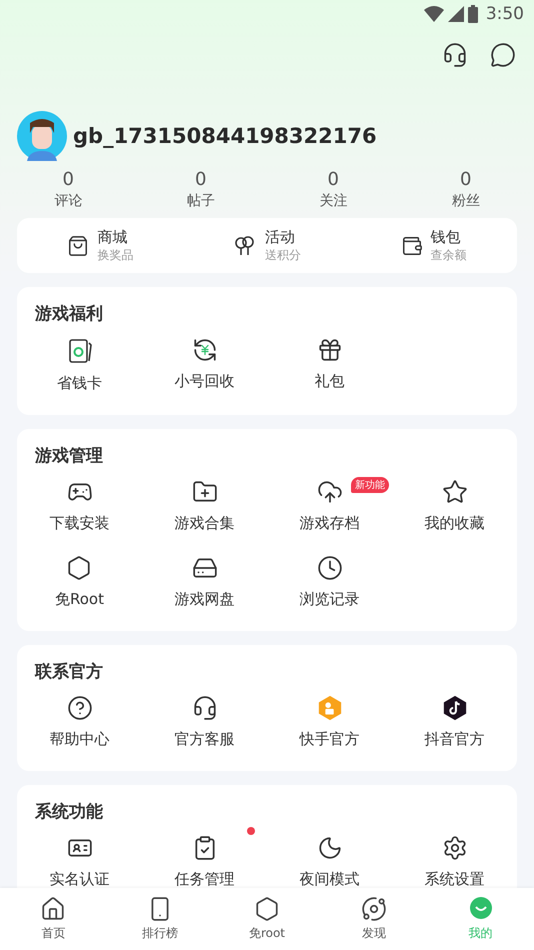  I want to click on menu-item: 下载安装, so click(80, 506).